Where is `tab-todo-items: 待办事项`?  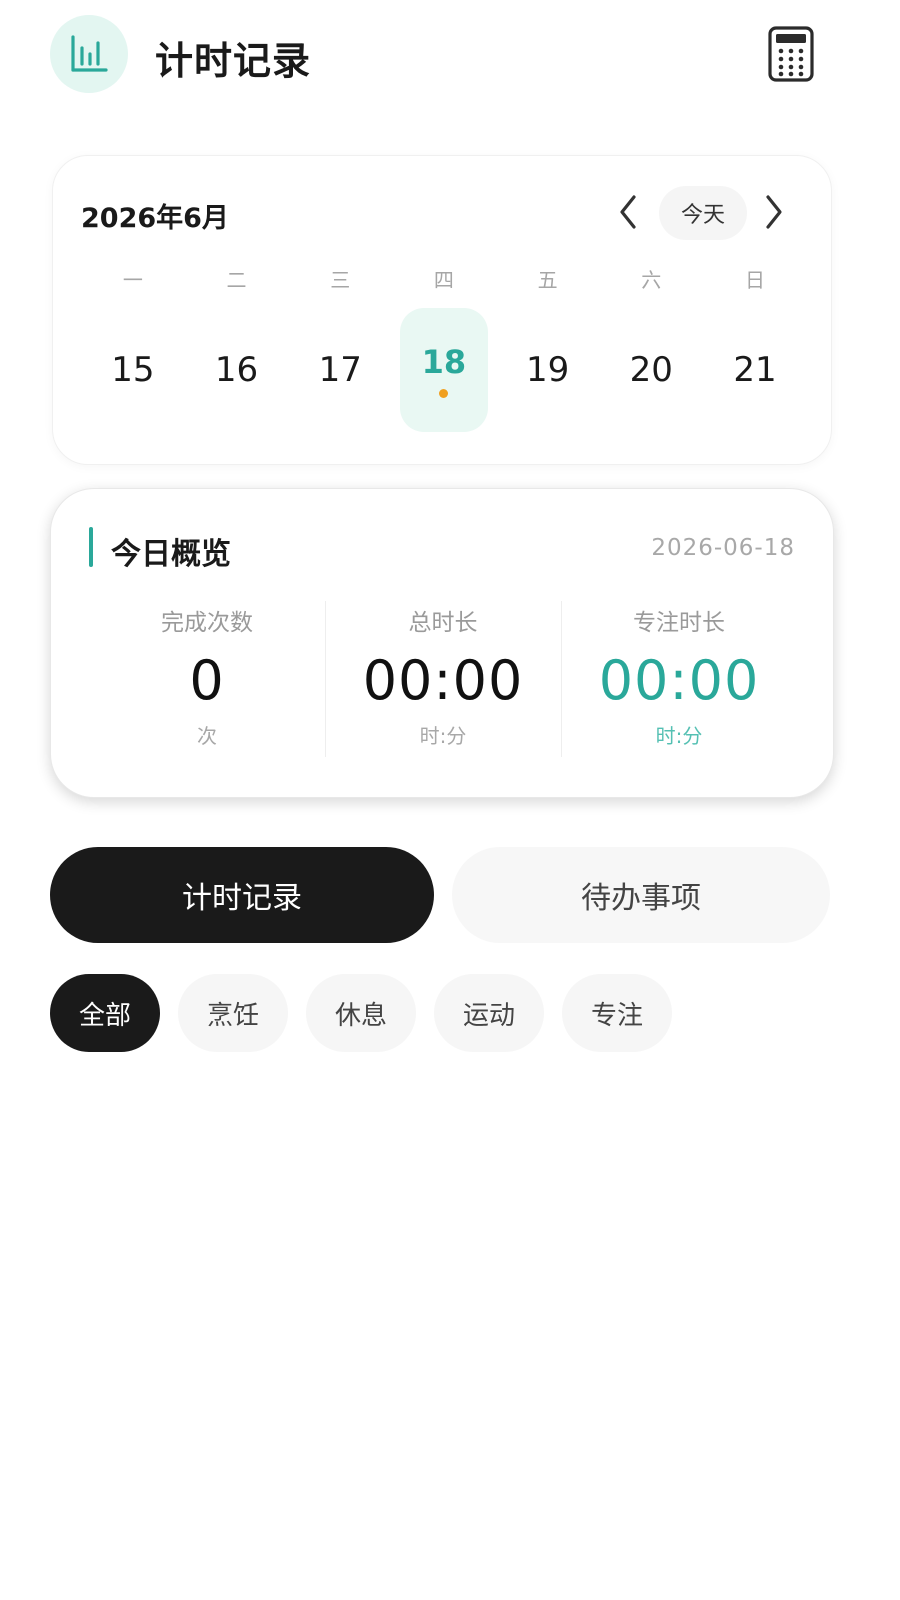 tab-todo-items: 待办事项 is located at coordinates (641, 895).